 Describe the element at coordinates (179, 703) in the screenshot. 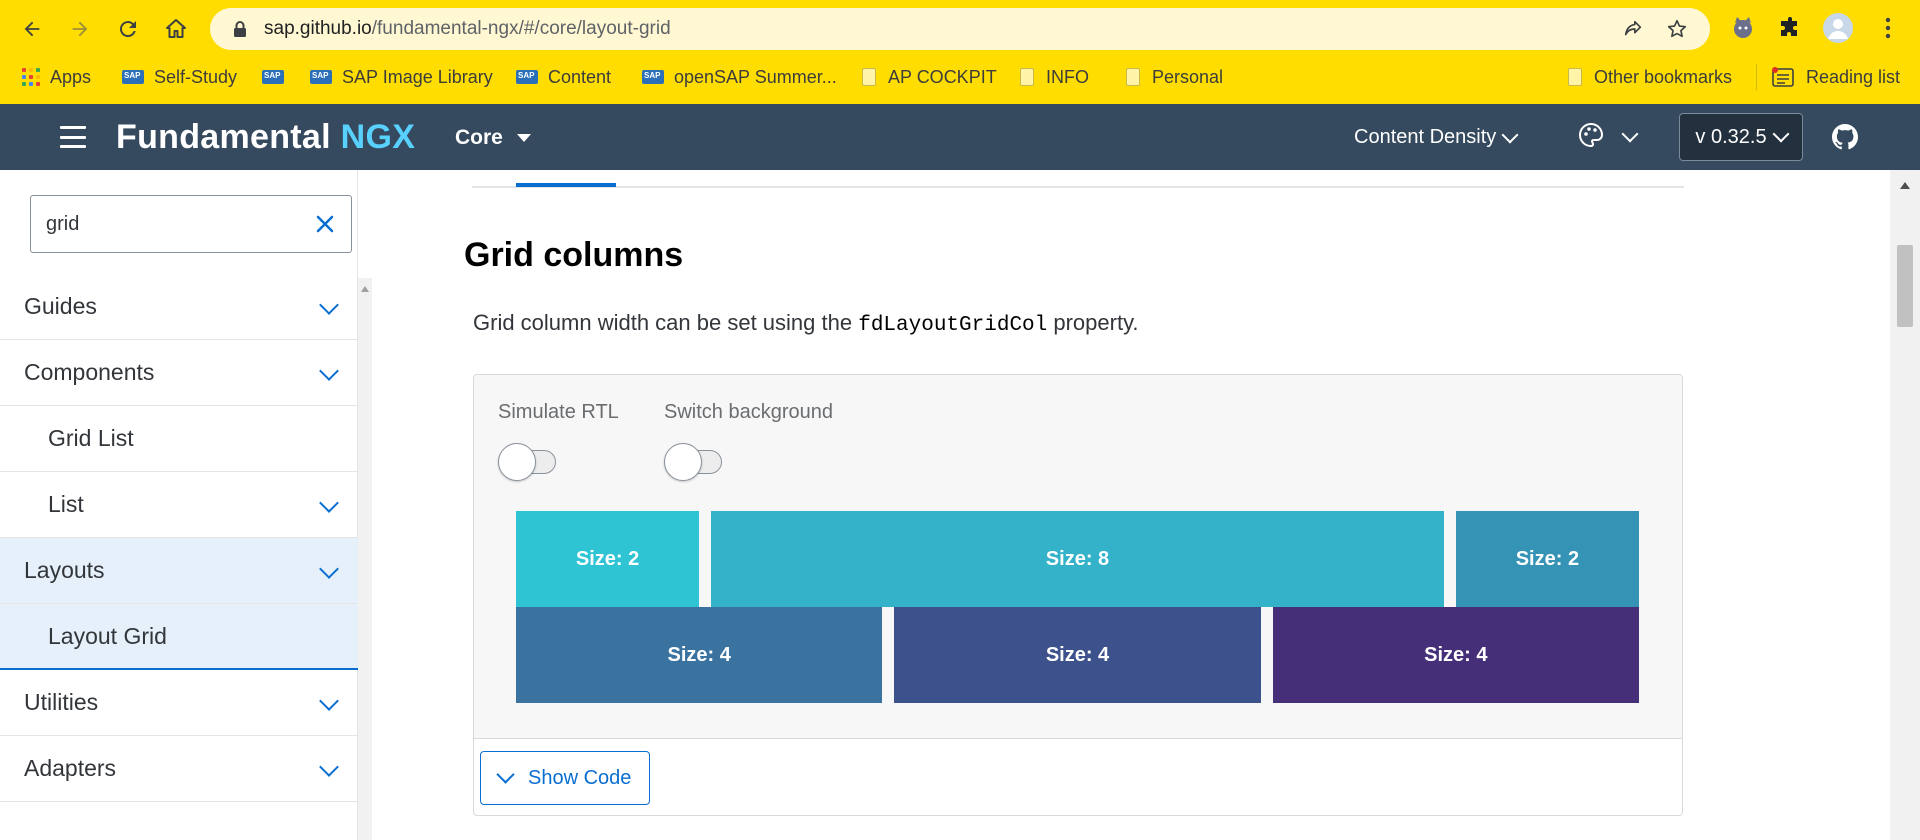

I see `sidebar-item-utilities: Utilities` at that location.